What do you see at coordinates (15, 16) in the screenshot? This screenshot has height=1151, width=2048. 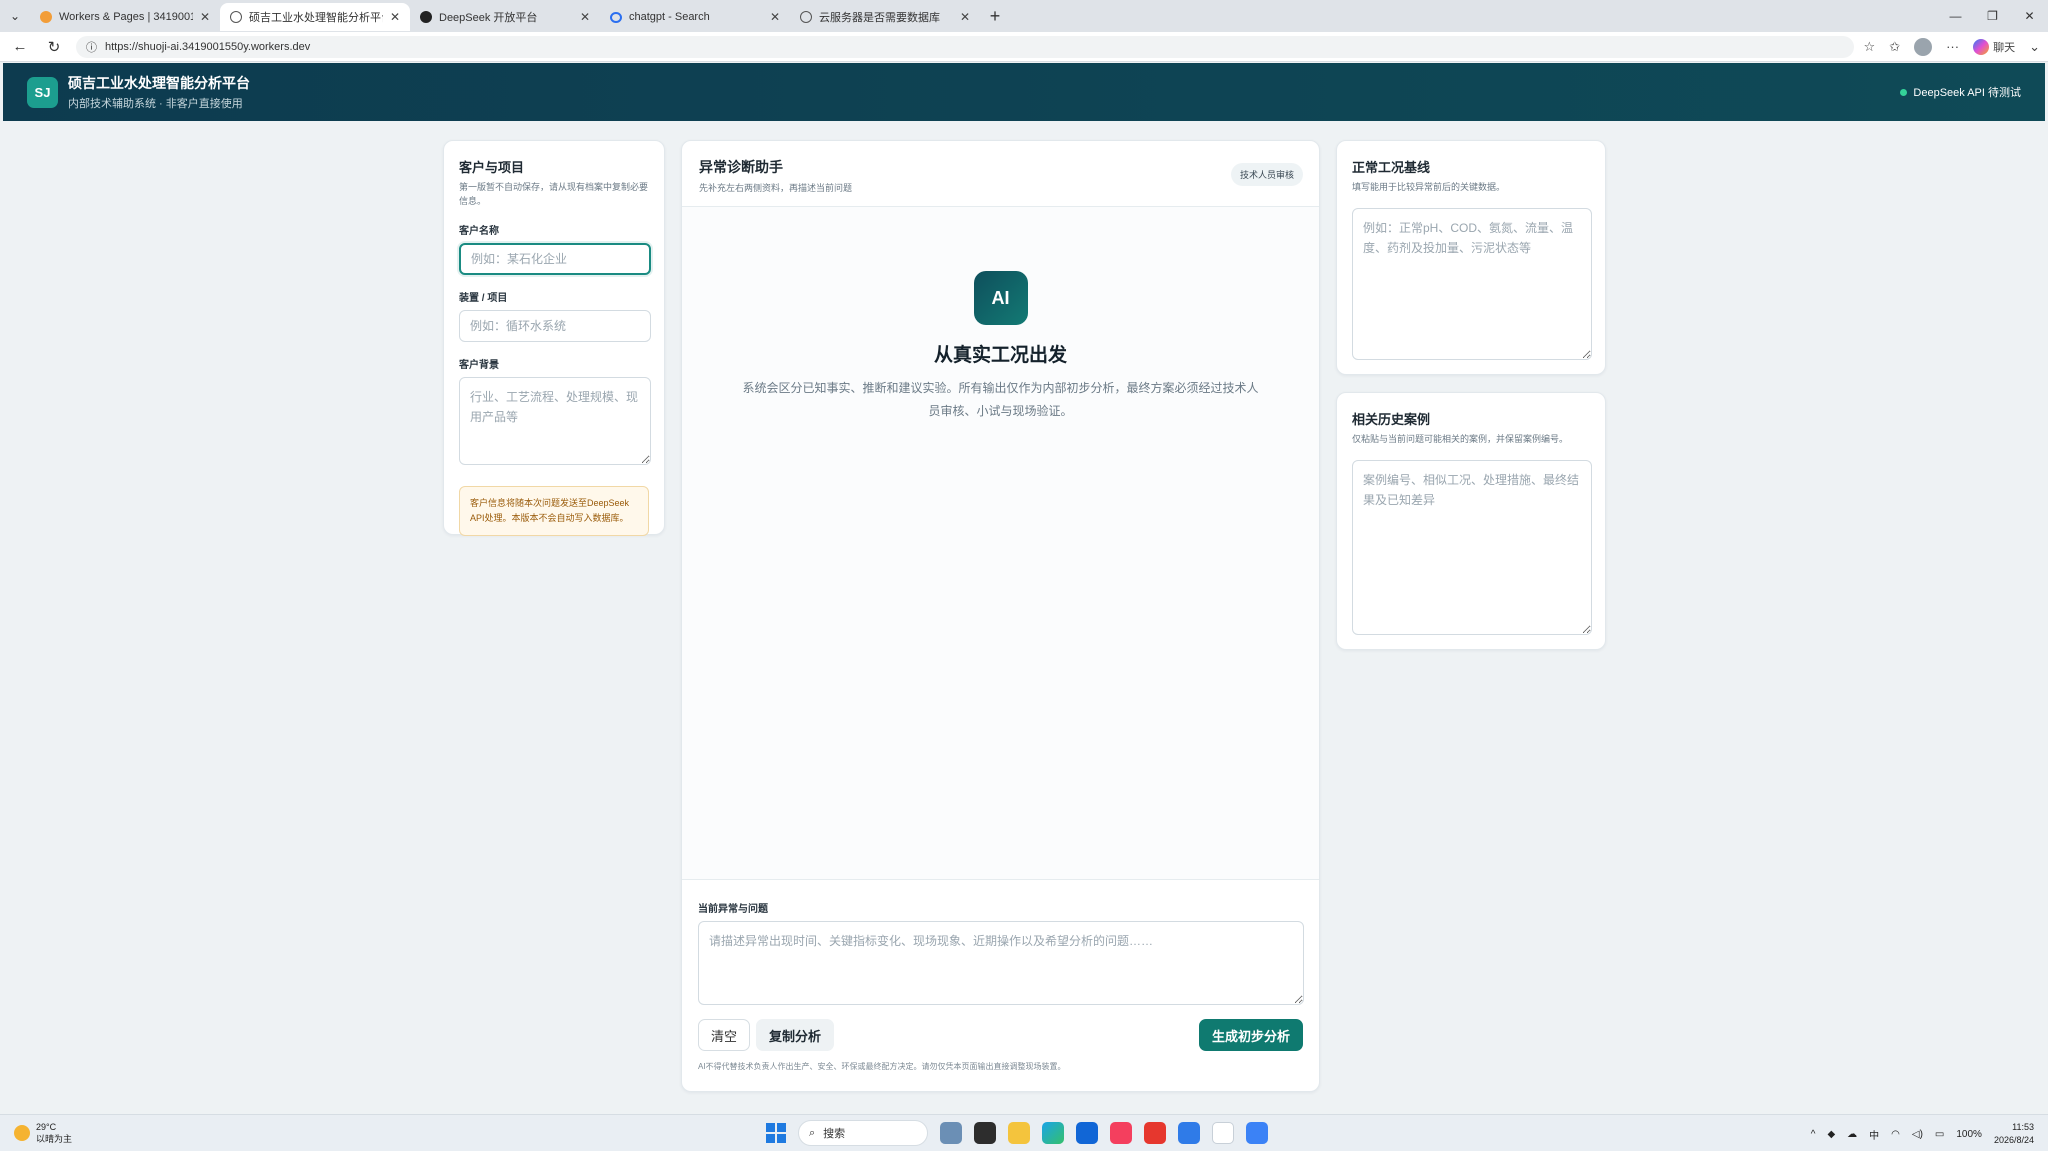 I see `tab-list-chevron-icon: ⌄` at bounding box center [15, 16].